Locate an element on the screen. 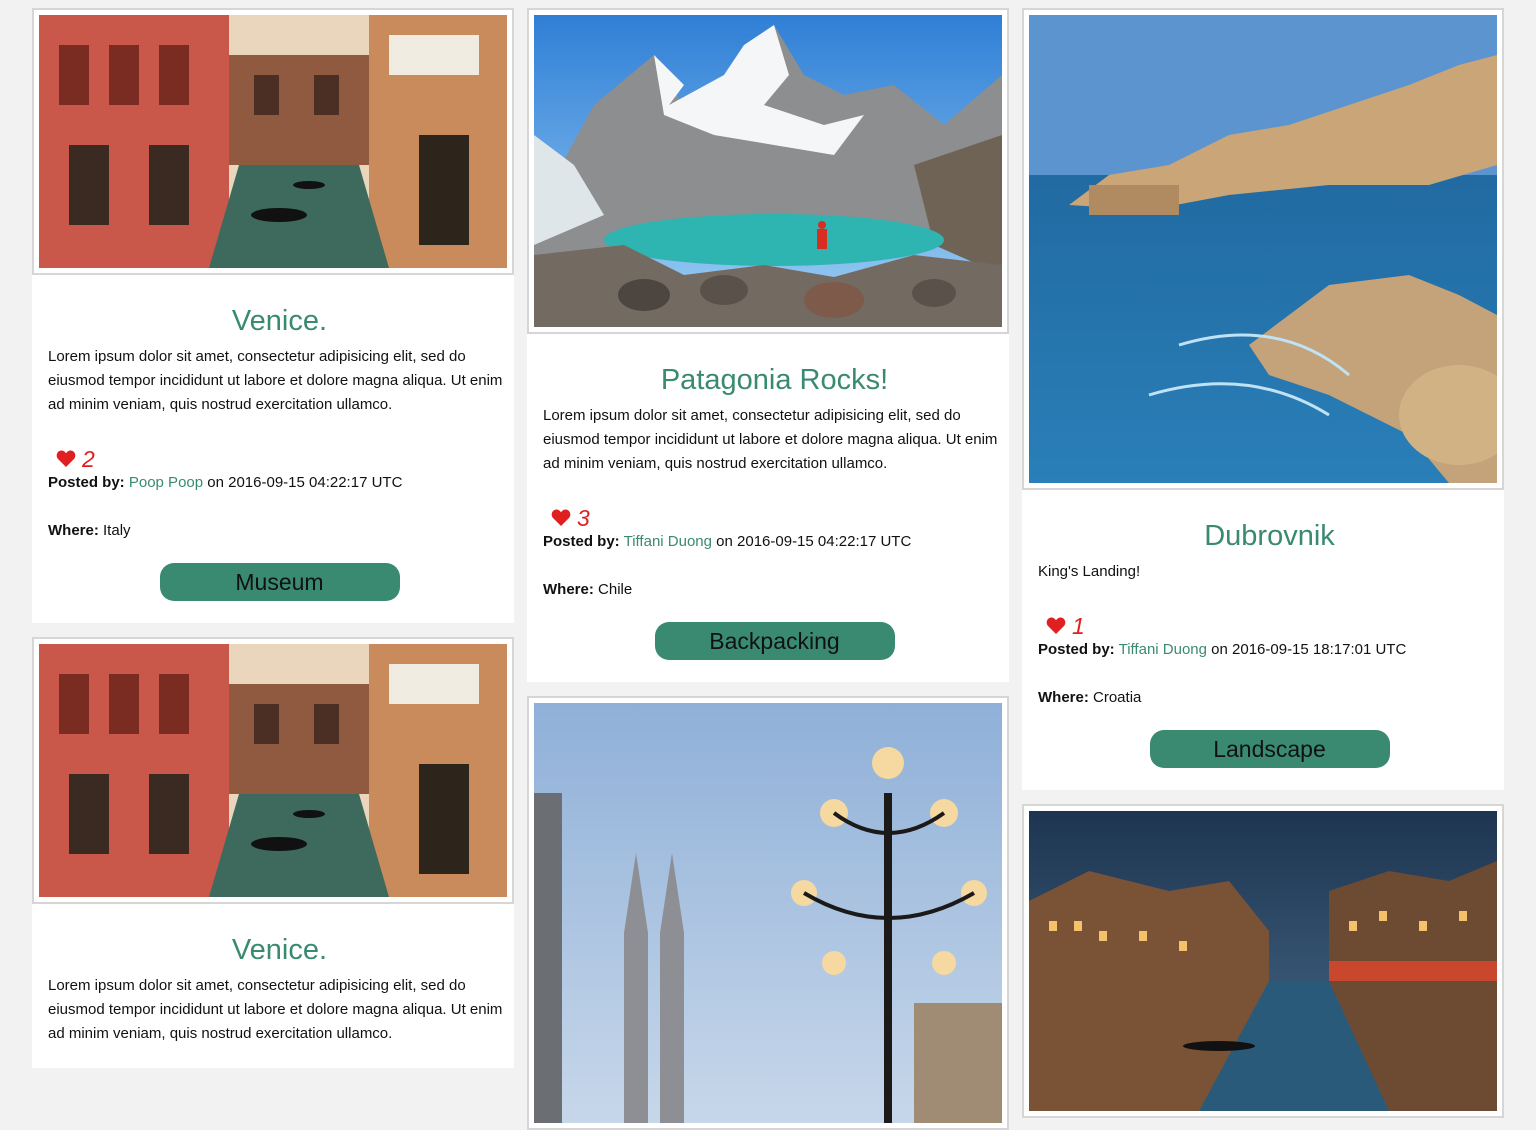  patagonia-mountain-lake-photo is located at coordinates (768, 171).